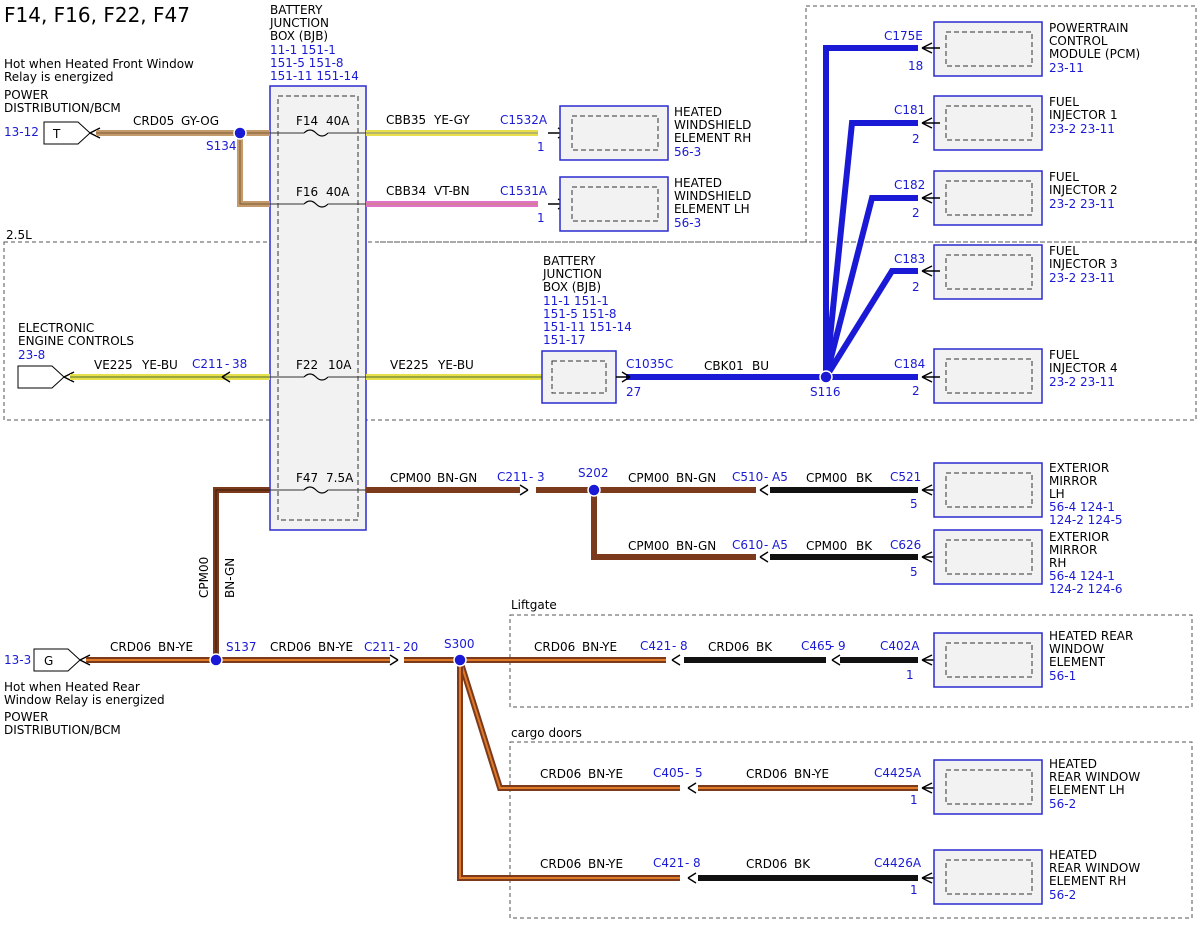 This screenshot has height=927, width=1200. I want to click on c610-arrow, so click(764, 557).